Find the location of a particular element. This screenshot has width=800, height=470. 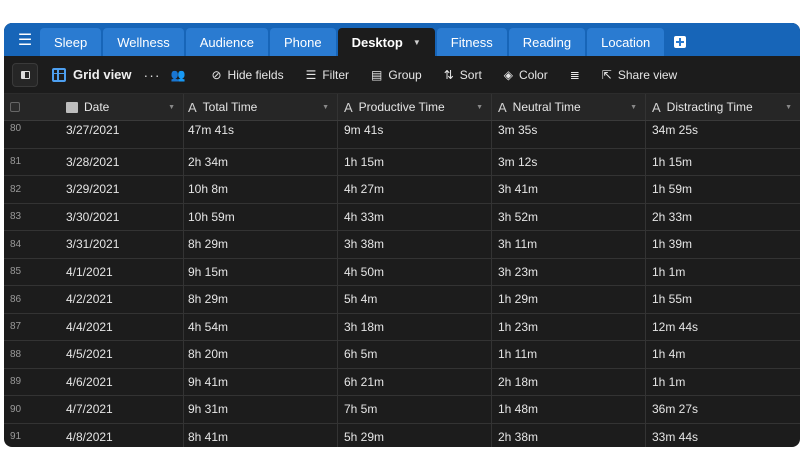

table-row: 83 3/30/2021 10h 59m 4h 33m 3h 52m 2h 33m is located at coordinates (402, 217).